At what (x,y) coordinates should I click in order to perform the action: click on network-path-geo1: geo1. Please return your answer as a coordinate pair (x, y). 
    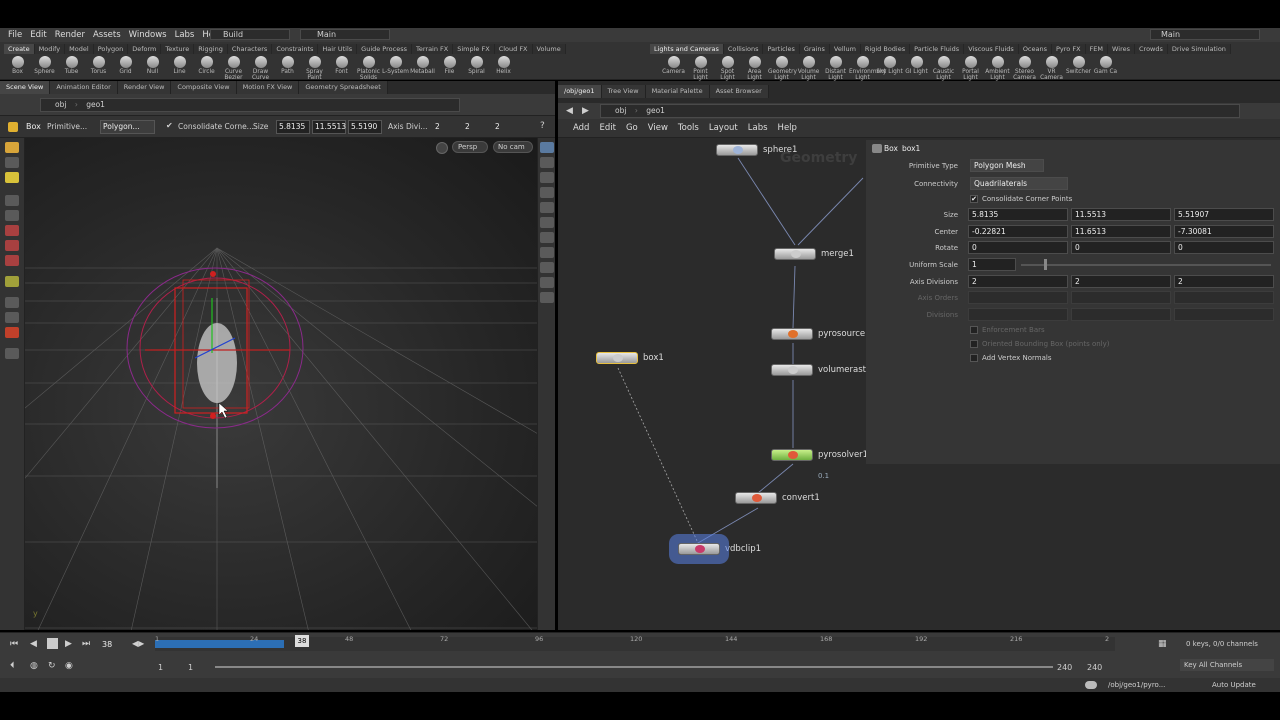
    Looking at the image, I should click on (655, 110).